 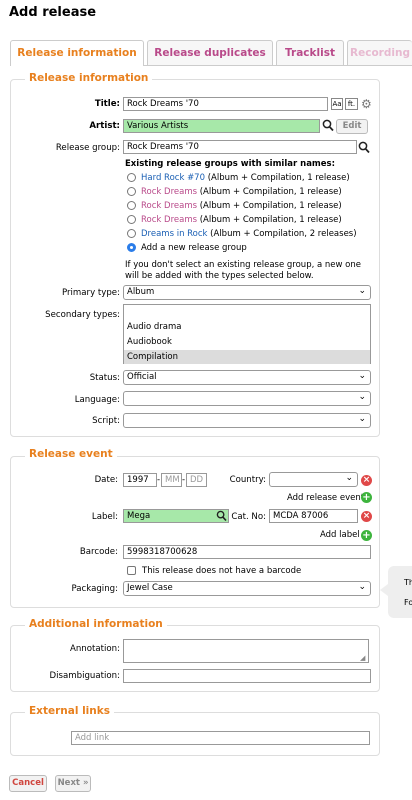 I want to click on date-day-input: DD, so click(x=196, y=480).